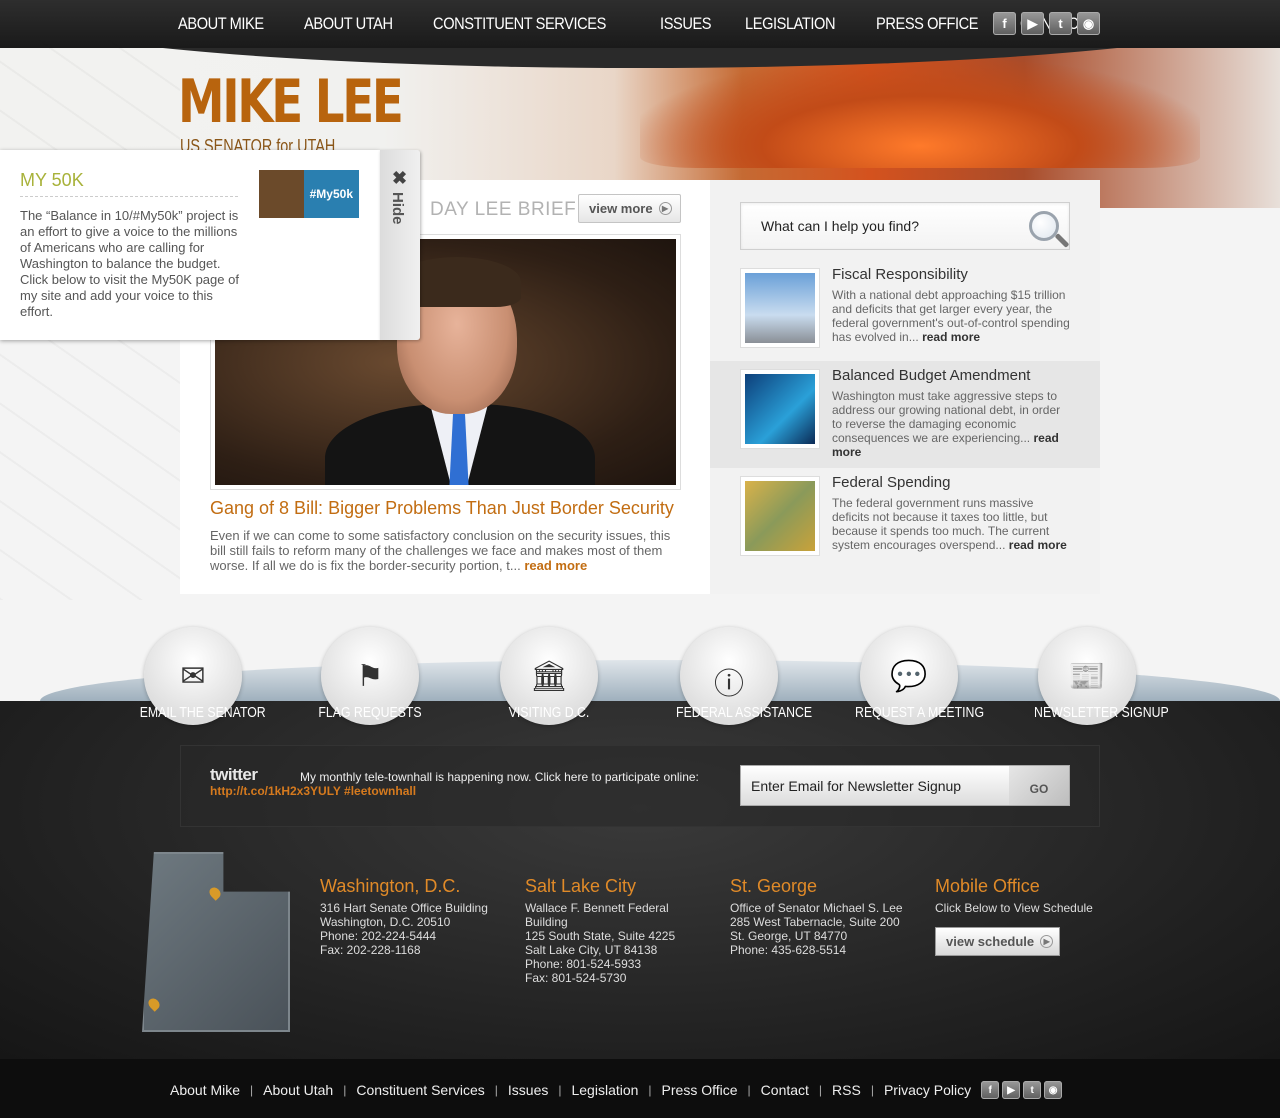  What do you see at coordinates (846, 1090) in the screenshot?
I see `footer-link-rss: RSS` at bounding box center [846, 1090].